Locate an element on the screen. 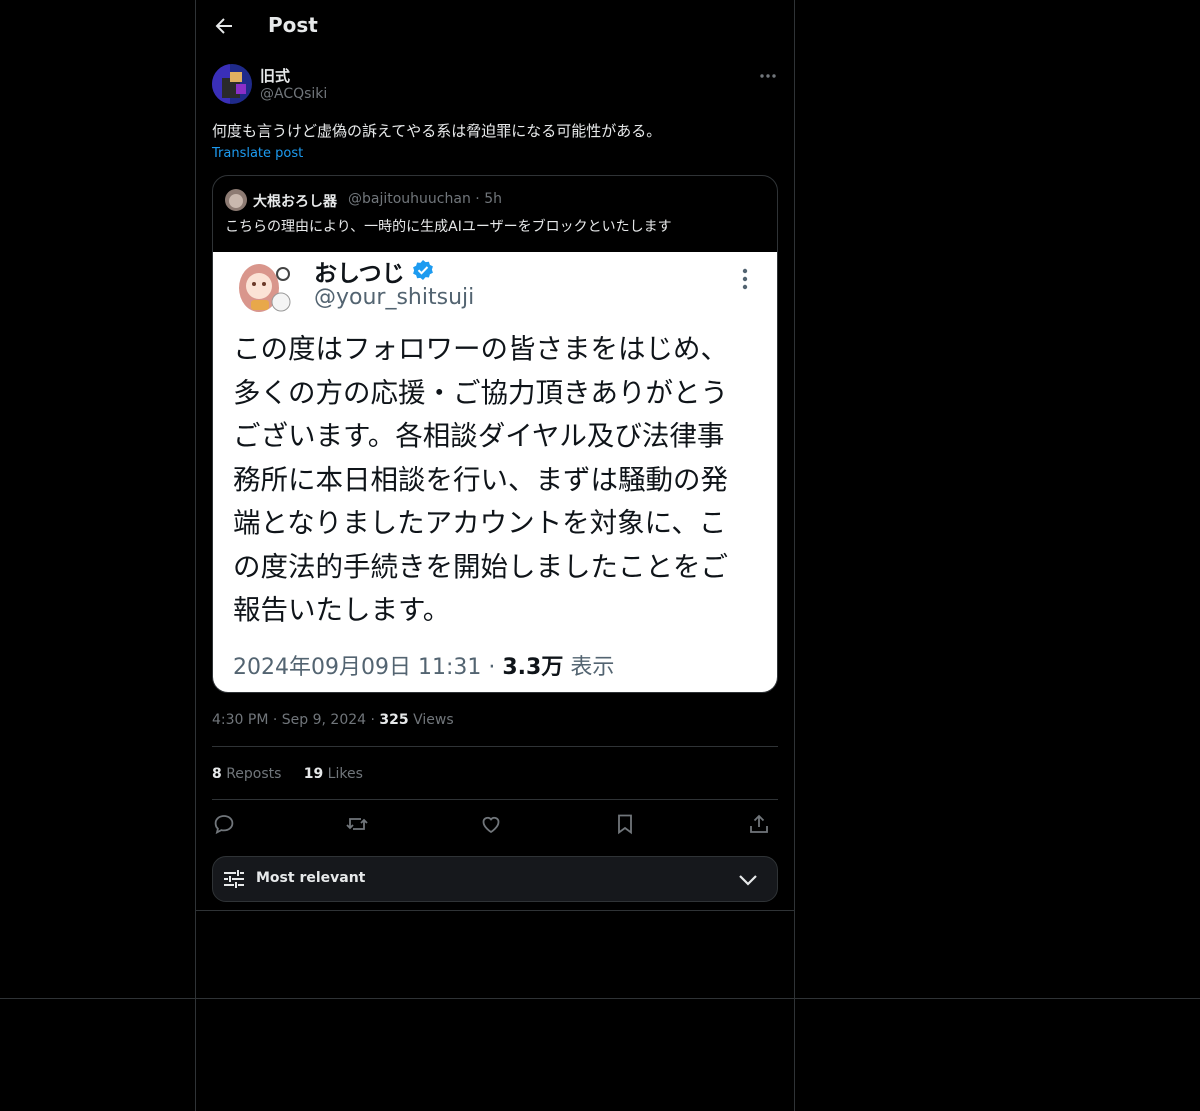 The width and height of the screenshot is (1200, 1111). more-icon is located at coordinates (768, 76).